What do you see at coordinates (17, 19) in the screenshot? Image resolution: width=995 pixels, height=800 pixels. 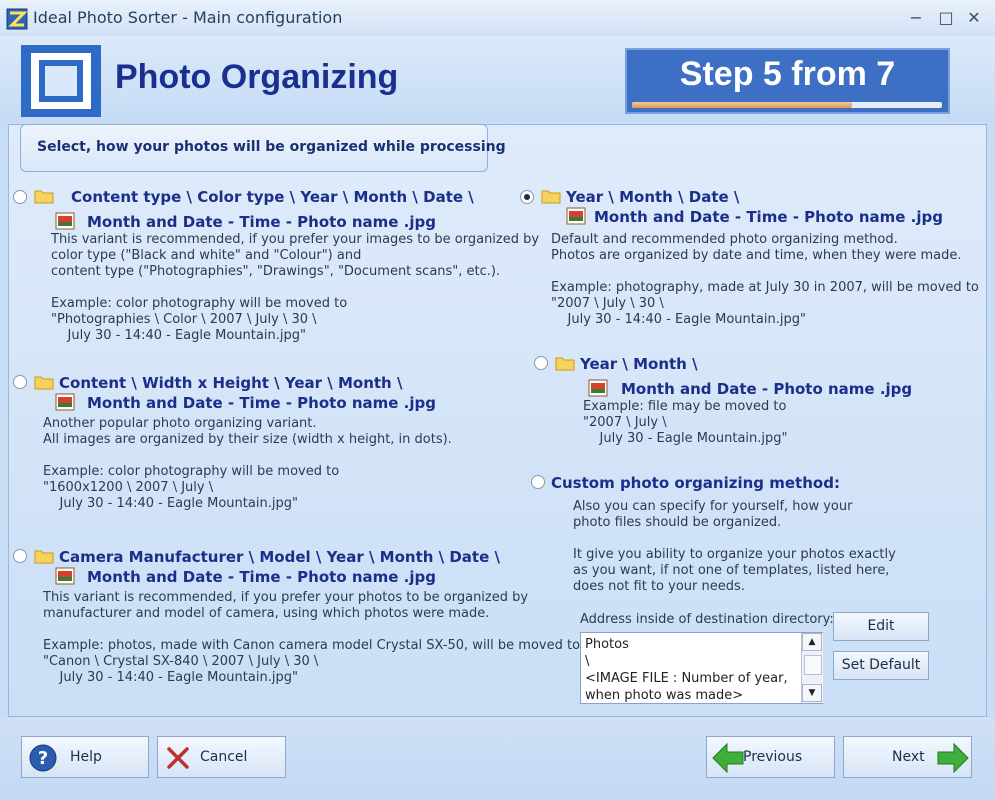 I see `app-icon` at bounding box center [17, 19].